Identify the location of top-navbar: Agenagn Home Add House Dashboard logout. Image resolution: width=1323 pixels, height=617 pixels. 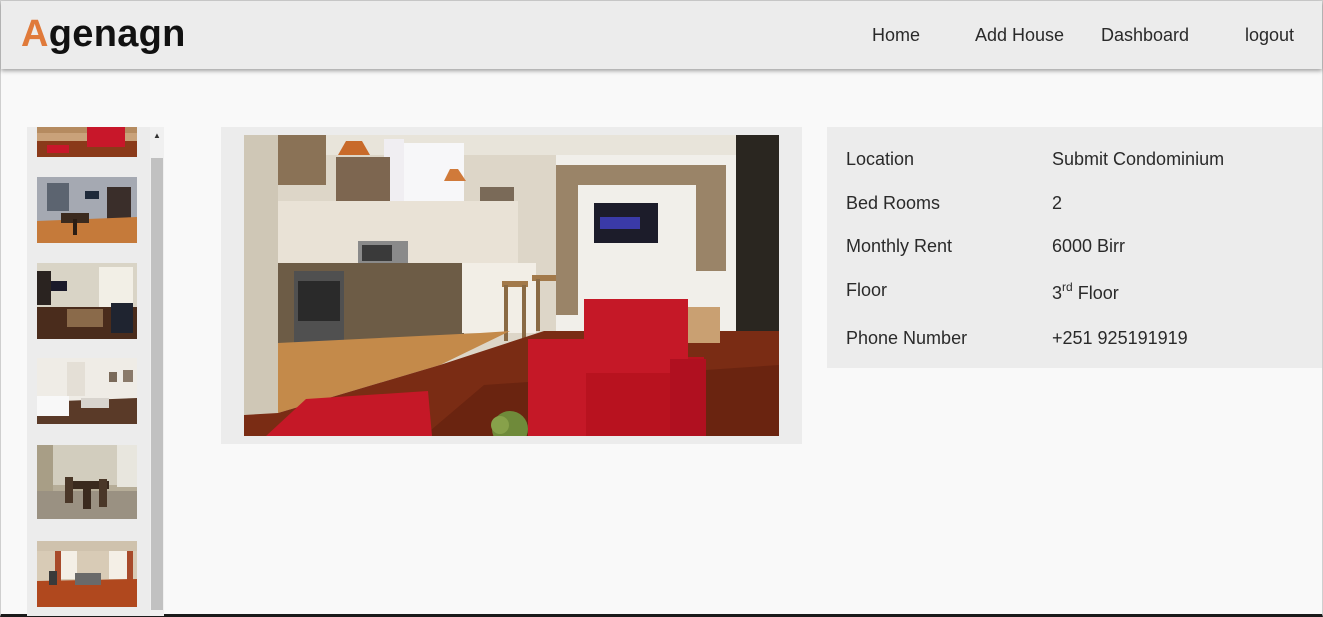
(661, 35).